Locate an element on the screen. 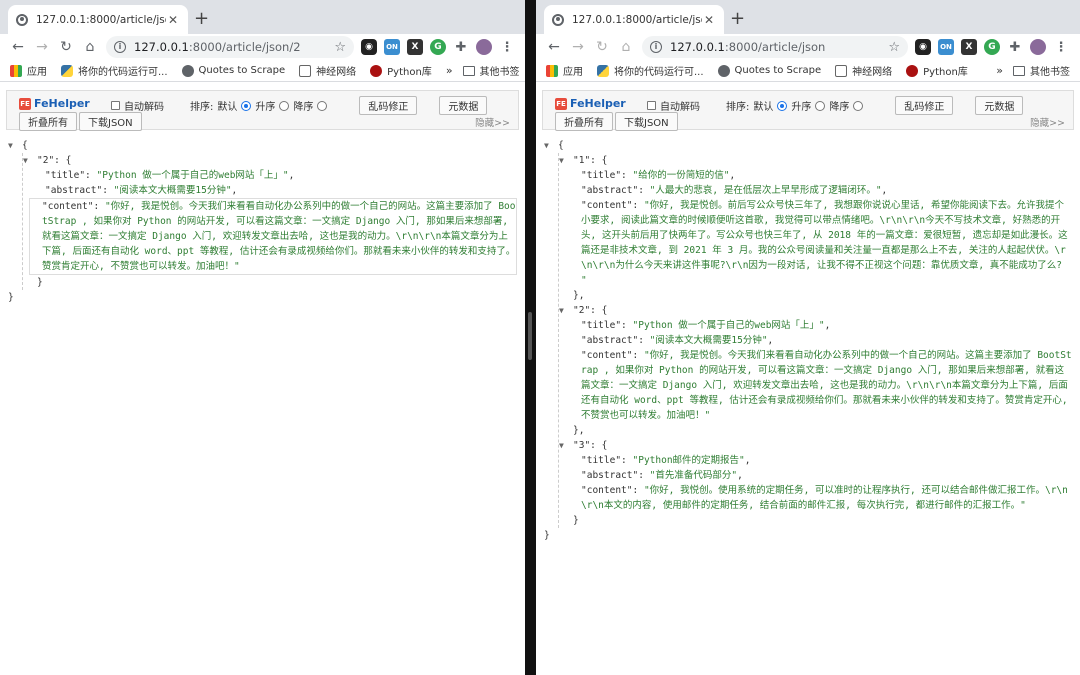 This screenshot has width=1080, height=675. address-bar: i 127.0.0.1:8000/article/json ☆ is located at coordinates (775, 47).